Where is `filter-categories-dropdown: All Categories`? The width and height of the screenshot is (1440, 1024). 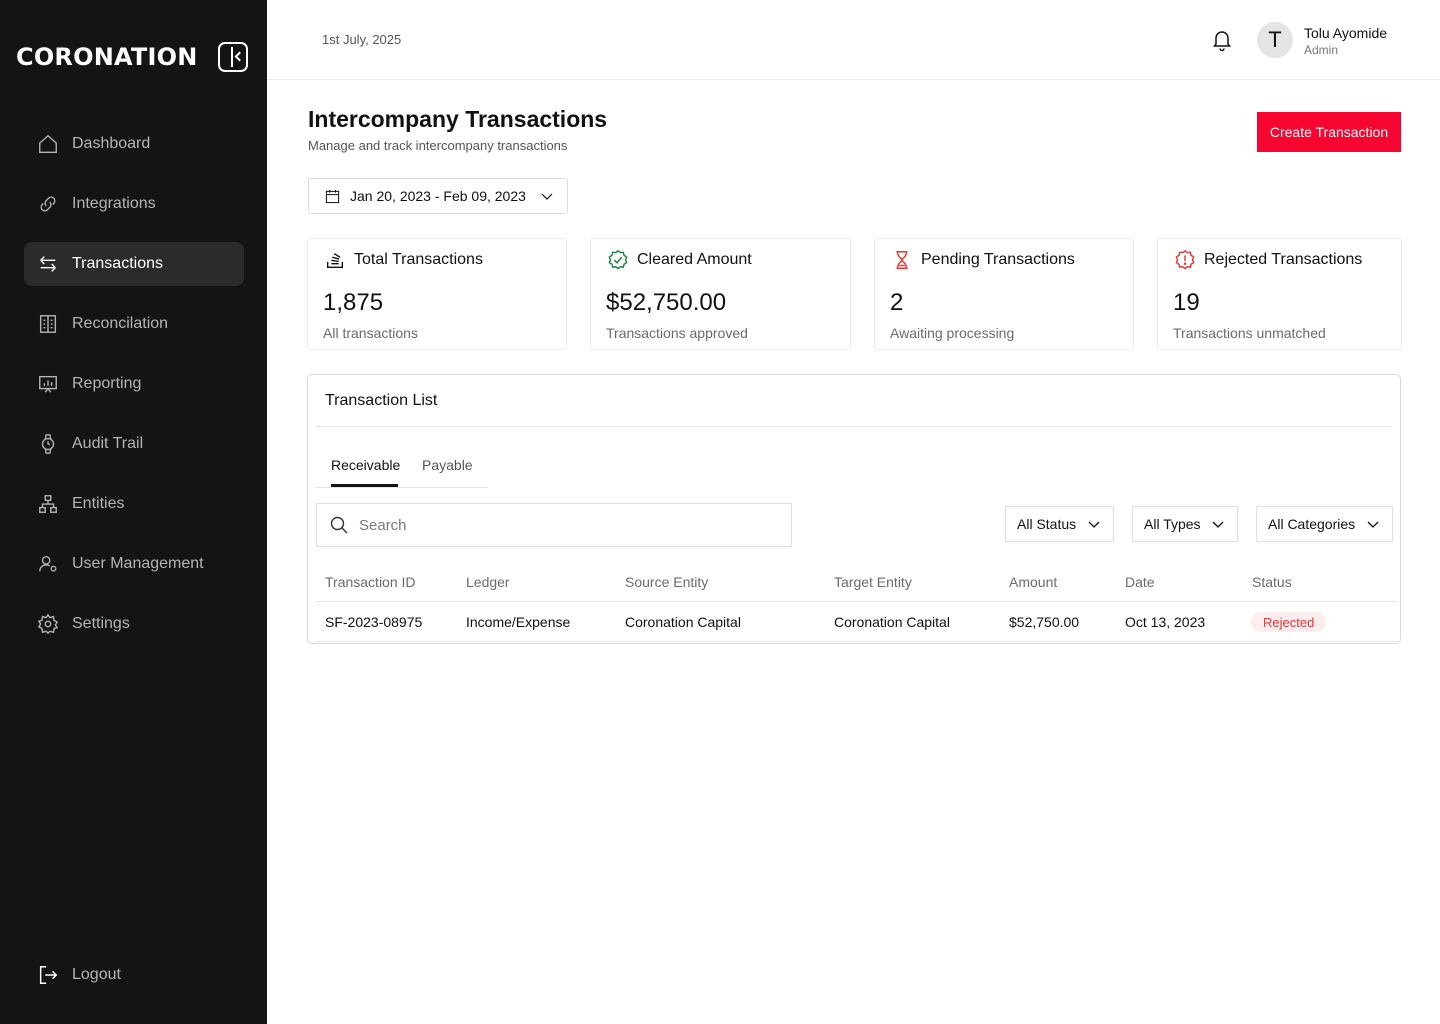
filter-categories-dropdown: All Categories is located at coordinates (1324, 524).